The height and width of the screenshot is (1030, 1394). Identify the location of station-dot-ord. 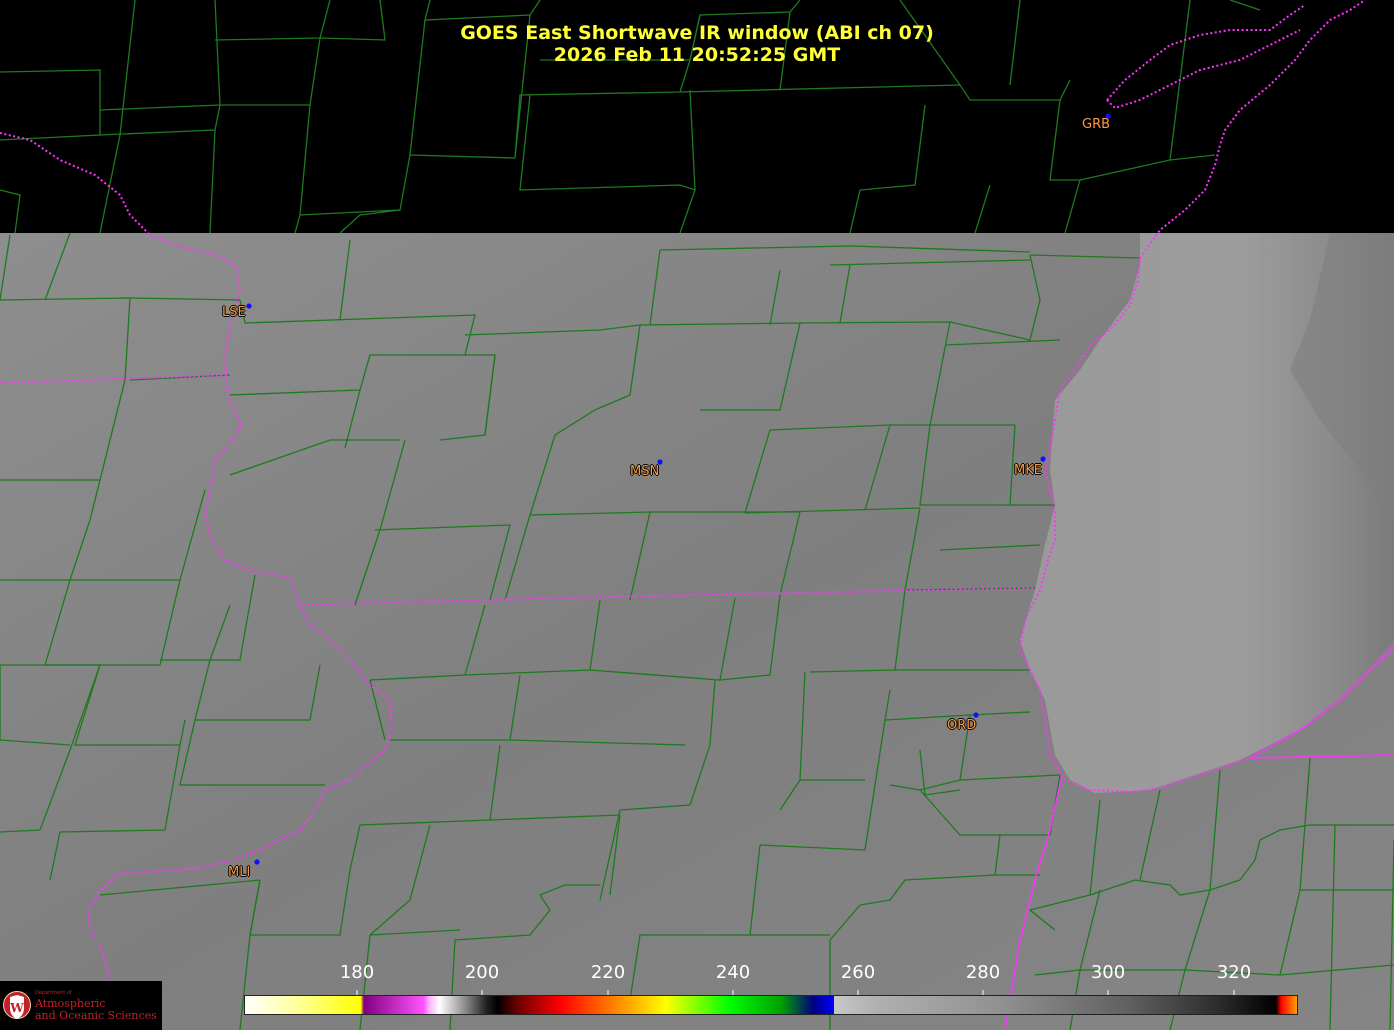
(976, 715).